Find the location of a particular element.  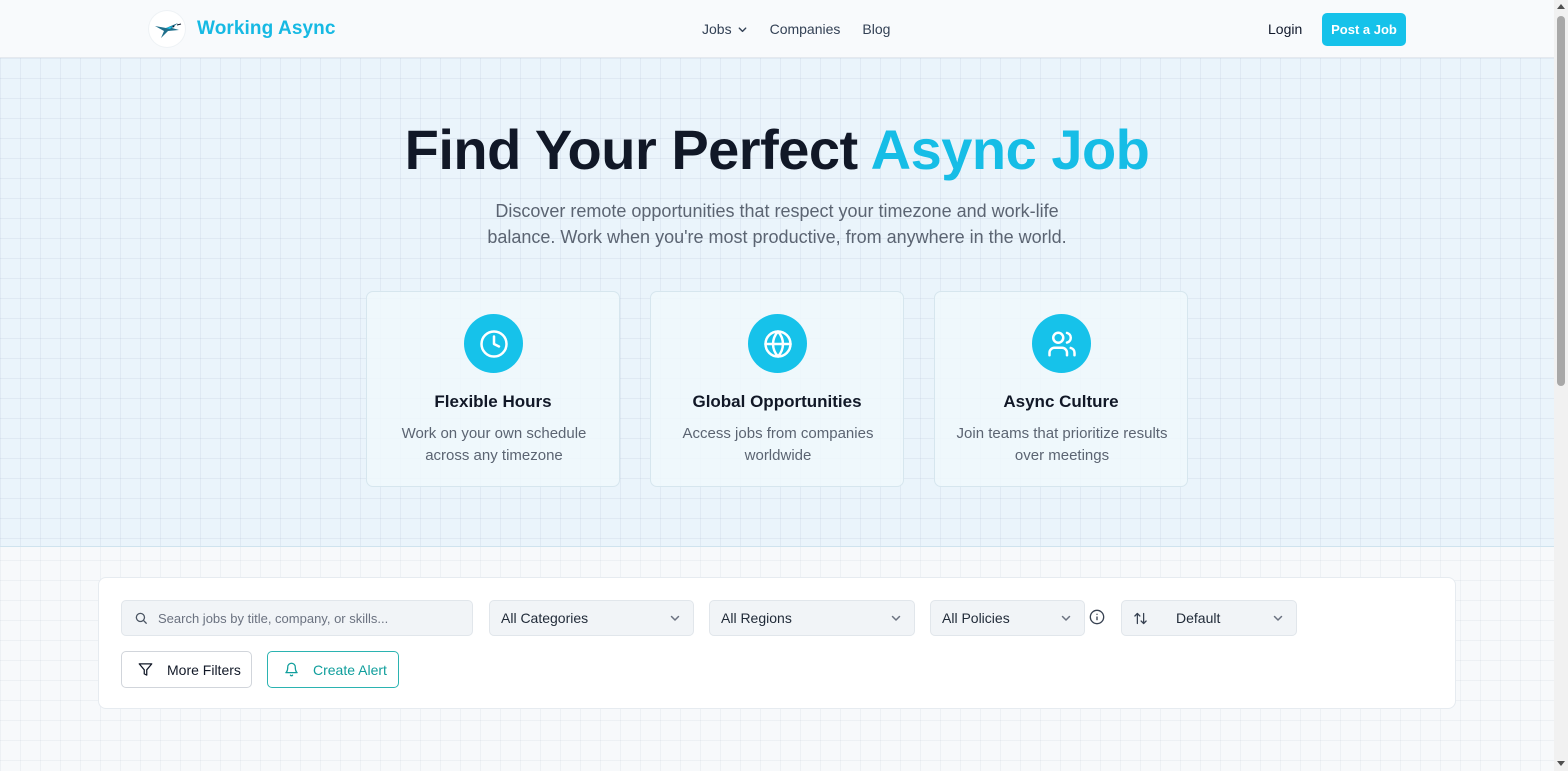

nav-companies: Companies is located at coordinates (805, 29).